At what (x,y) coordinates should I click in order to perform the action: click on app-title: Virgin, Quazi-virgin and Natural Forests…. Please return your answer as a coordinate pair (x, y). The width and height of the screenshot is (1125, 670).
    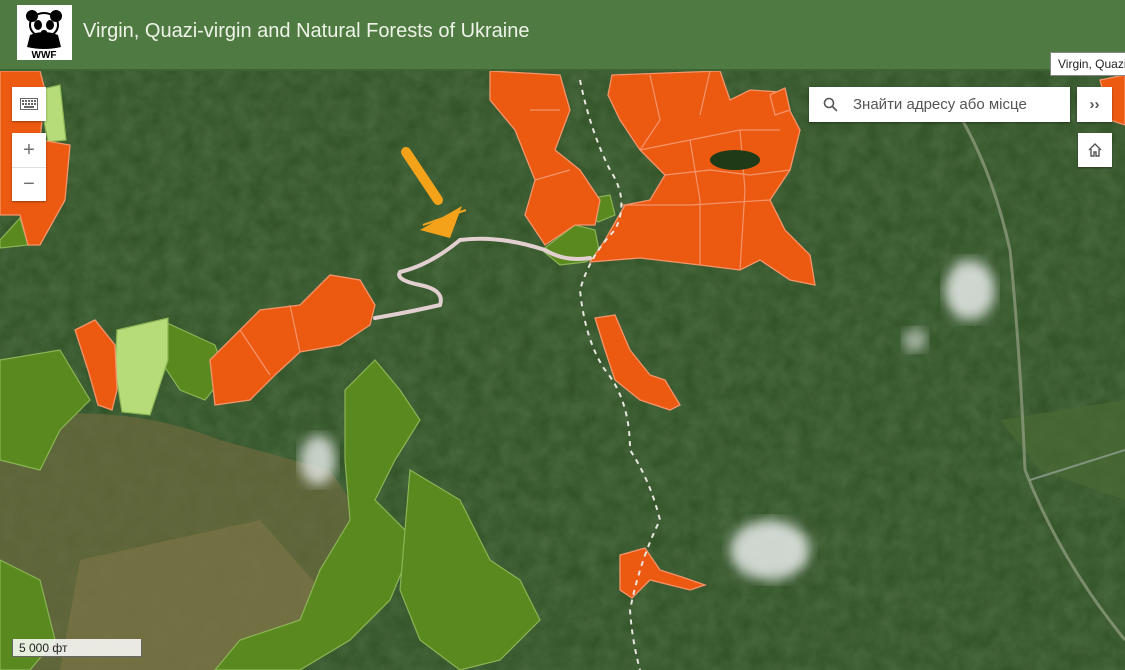
    Looking at the image, I should click on (306, 31).